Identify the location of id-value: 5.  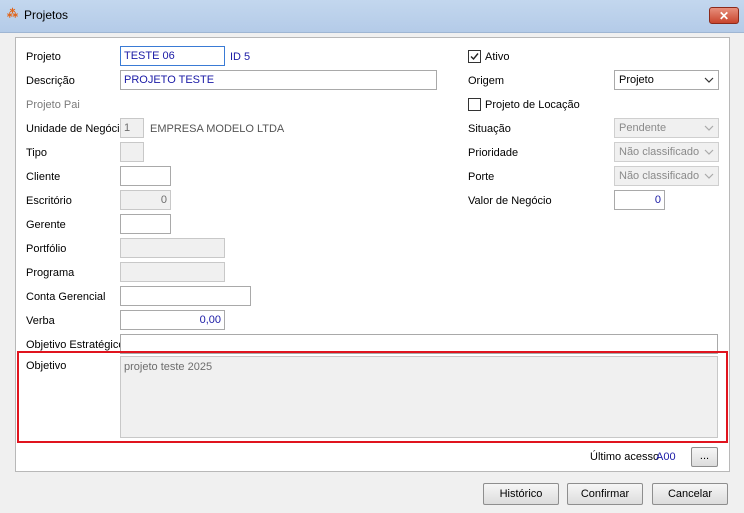
(247, 57).